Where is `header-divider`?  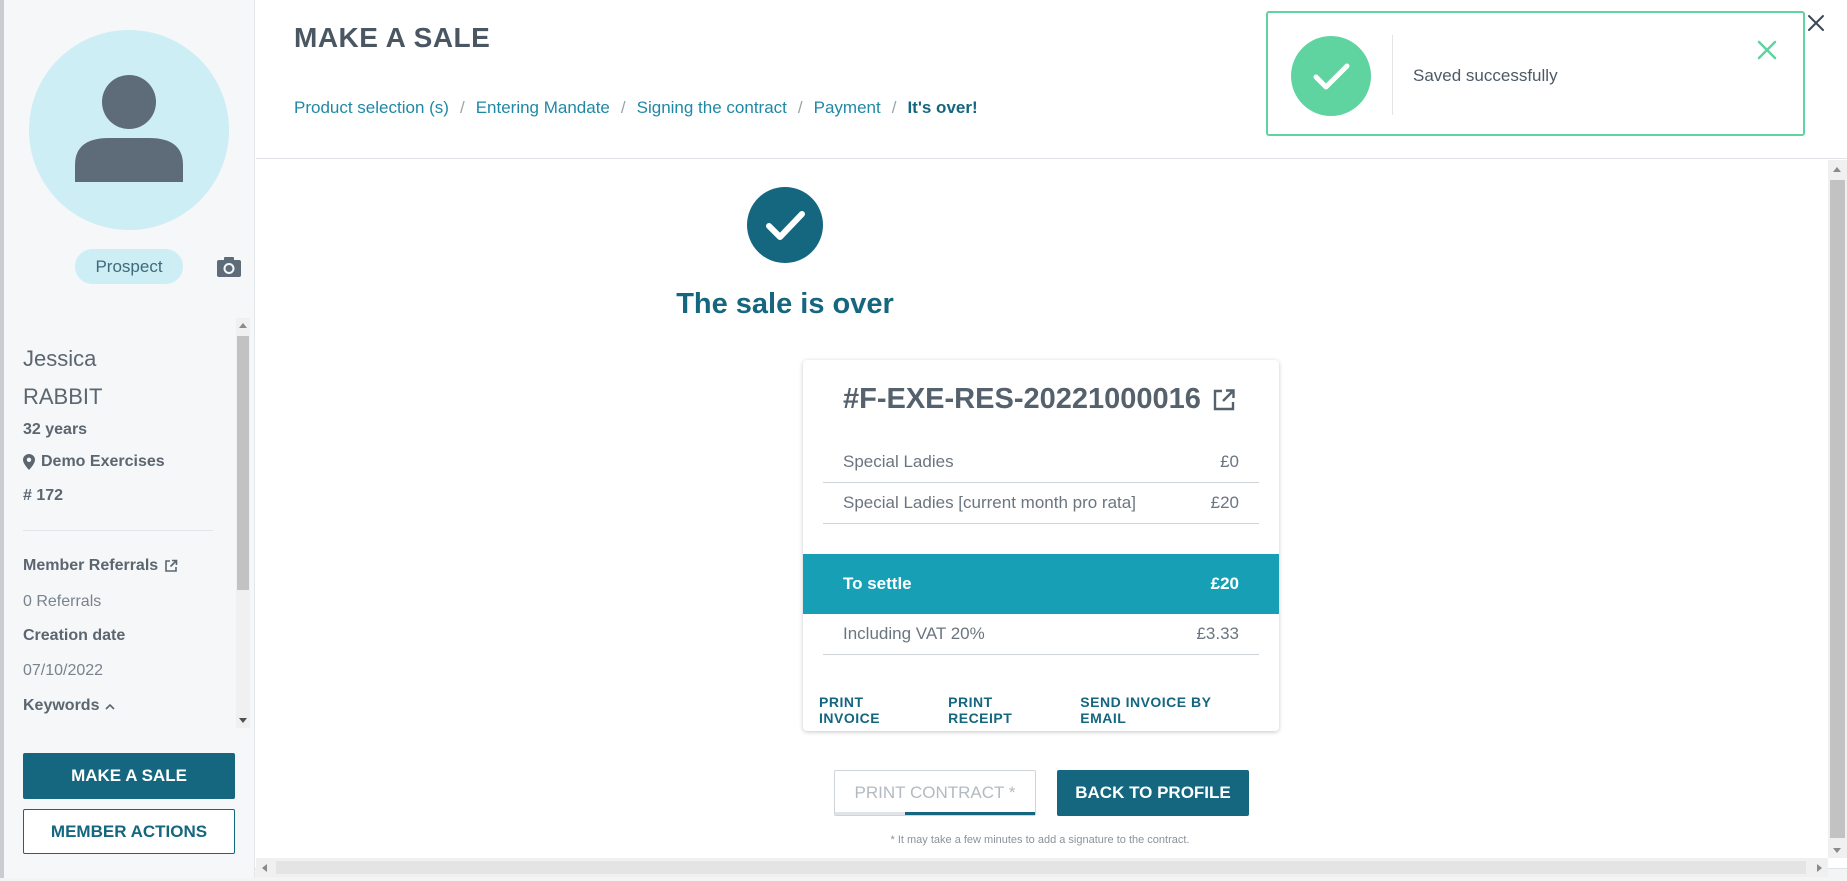 header-divider is located at coordinates (1051, 158).